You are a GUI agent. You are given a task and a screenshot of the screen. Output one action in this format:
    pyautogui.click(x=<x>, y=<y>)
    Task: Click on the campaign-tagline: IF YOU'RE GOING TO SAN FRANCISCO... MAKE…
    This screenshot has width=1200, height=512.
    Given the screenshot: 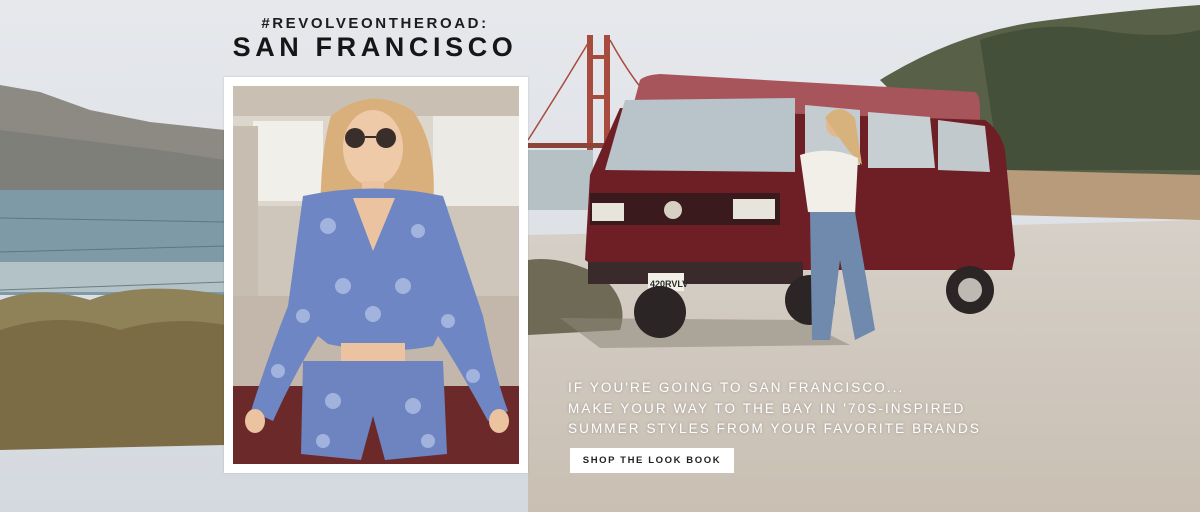 What is the action you would take?
    pyautogui.click(x=774, y=409)
    